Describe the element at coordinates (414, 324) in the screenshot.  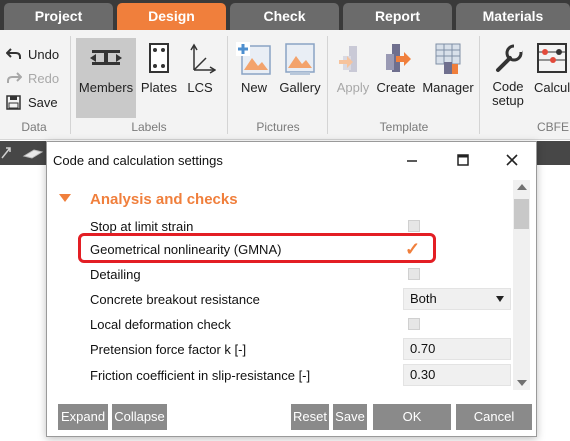
I see `local-deformation-checkbox` at that location.